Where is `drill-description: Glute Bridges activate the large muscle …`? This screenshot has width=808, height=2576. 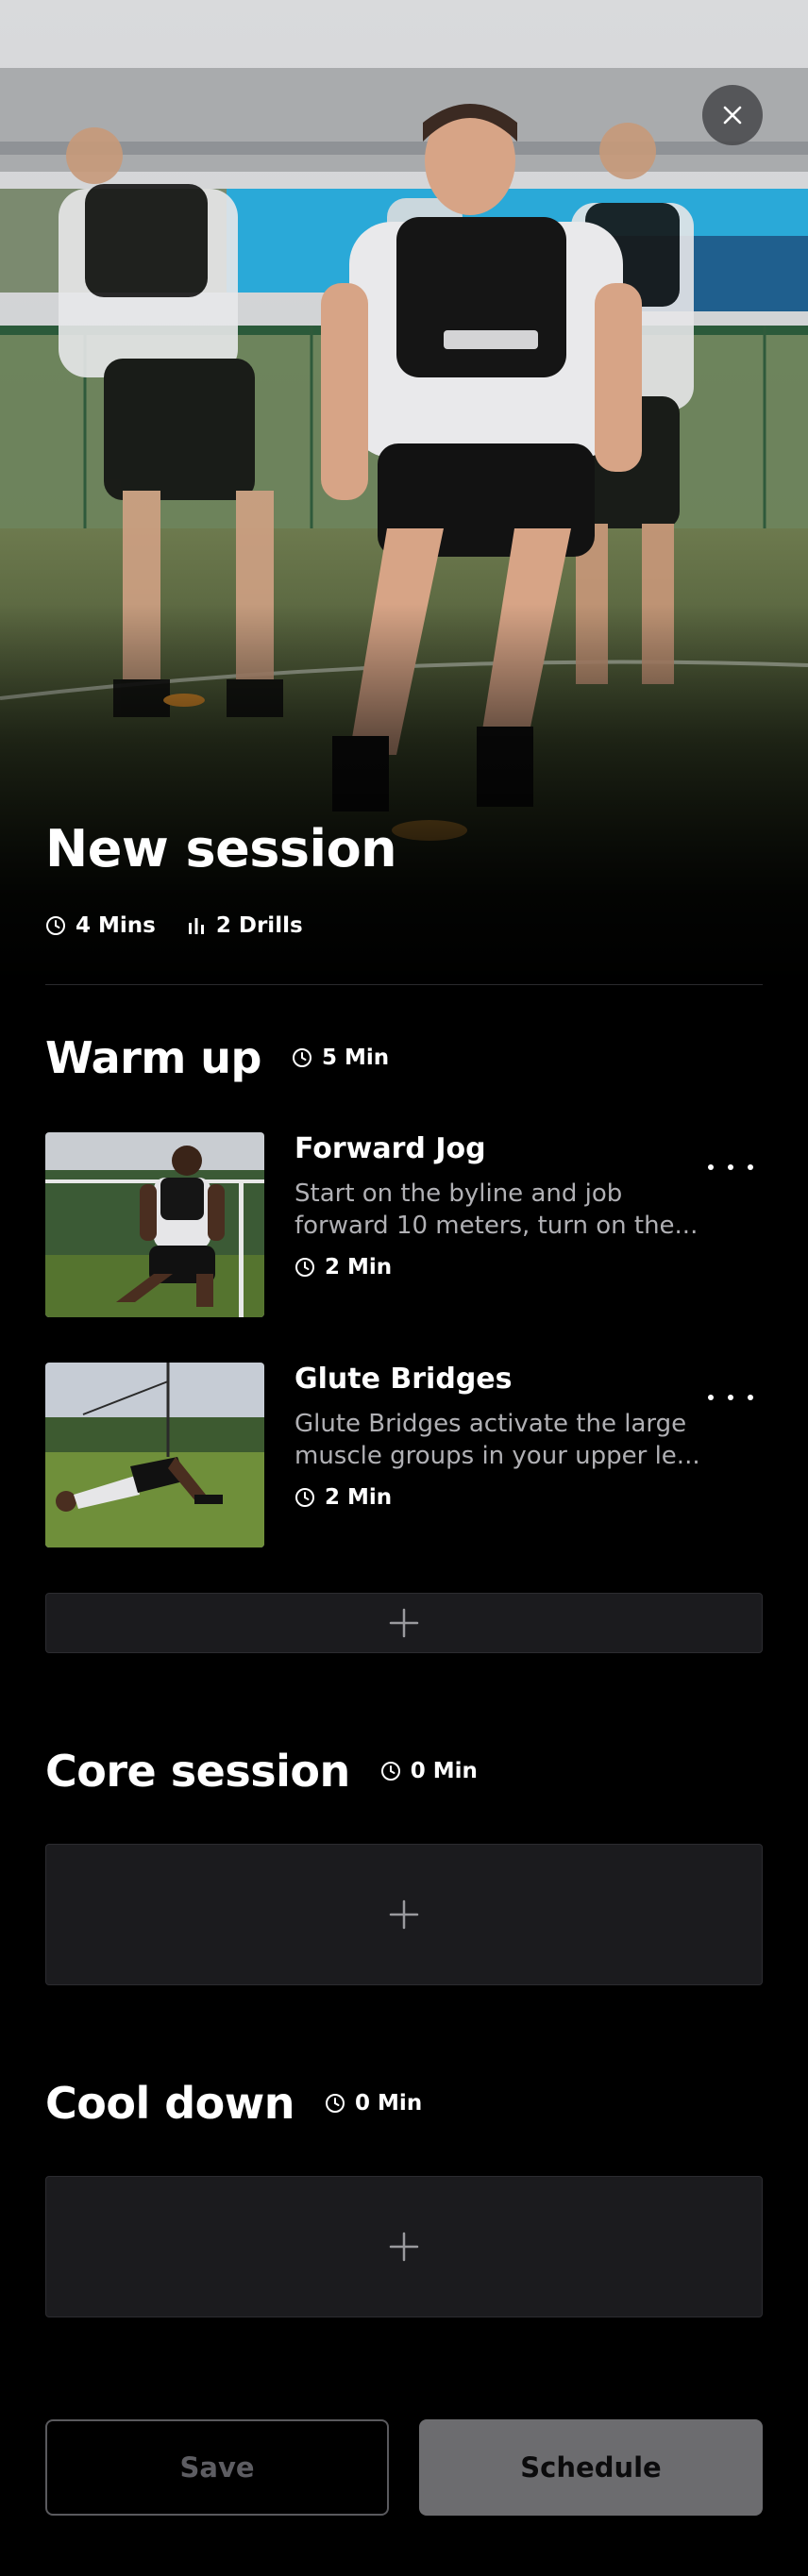 drill-description: Glute Bridges activate the large muscle … is located at coordinates (498, 1440).